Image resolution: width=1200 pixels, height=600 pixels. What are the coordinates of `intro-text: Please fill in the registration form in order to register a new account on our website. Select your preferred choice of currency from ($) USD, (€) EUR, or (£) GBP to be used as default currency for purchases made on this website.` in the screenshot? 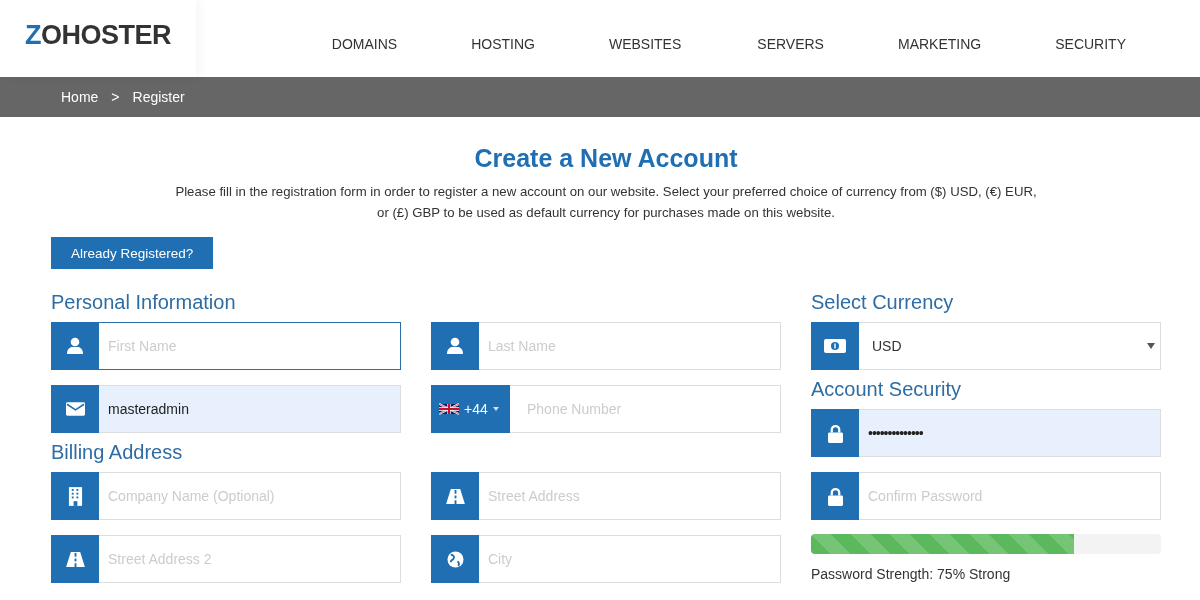 It's located at (606, 202).